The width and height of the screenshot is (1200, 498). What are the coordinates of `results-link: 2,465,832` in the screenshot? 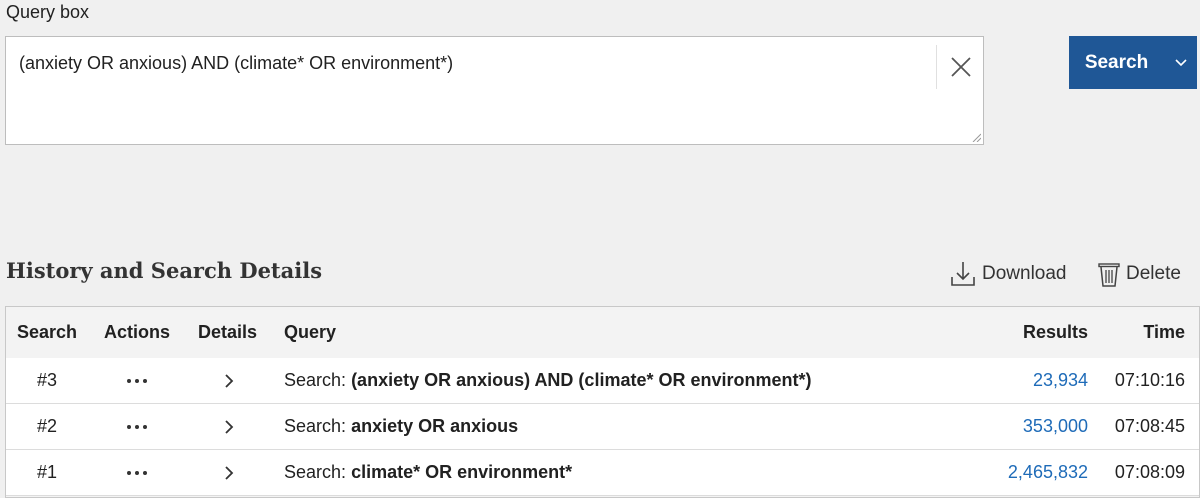 It's located at (1048, 472).